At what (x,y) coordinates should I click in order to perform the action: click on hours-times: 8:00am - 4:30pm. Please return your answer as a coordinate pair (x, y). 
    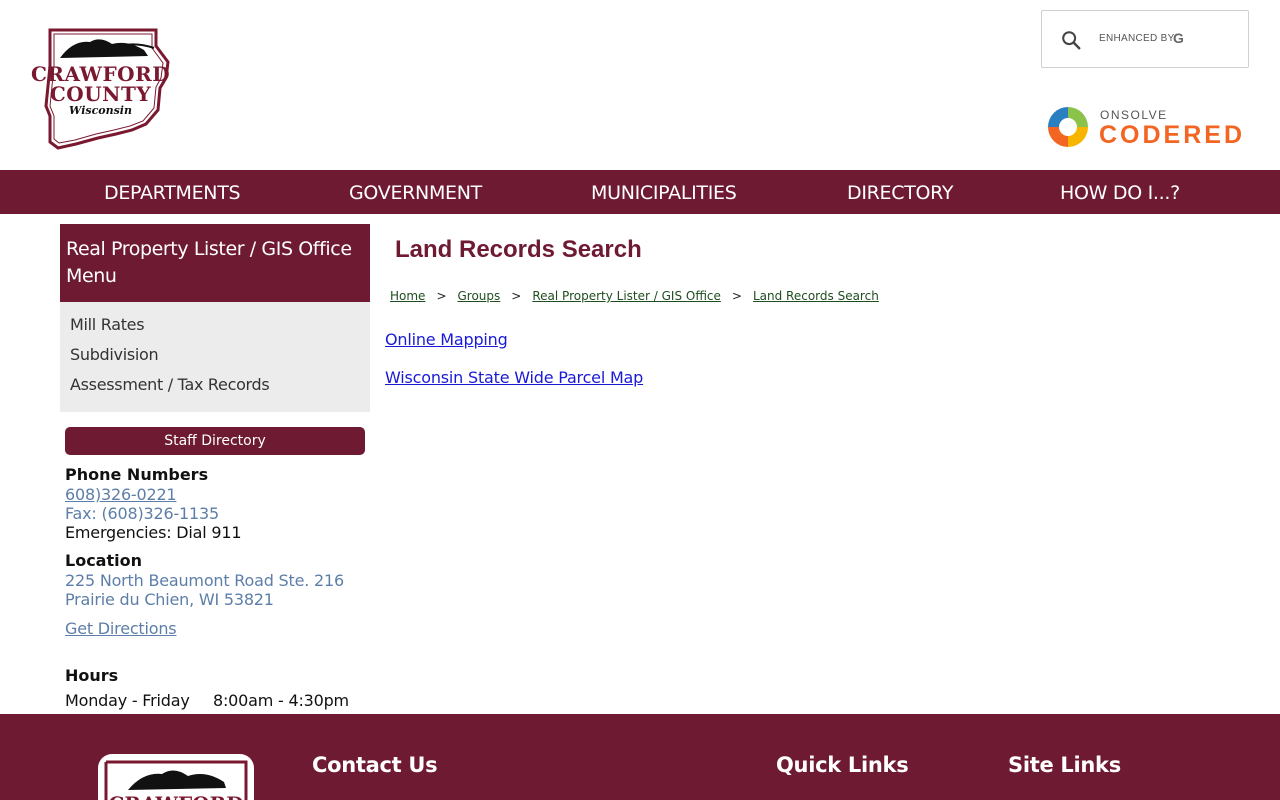
    Looking at the image, I should click on (281, 700).